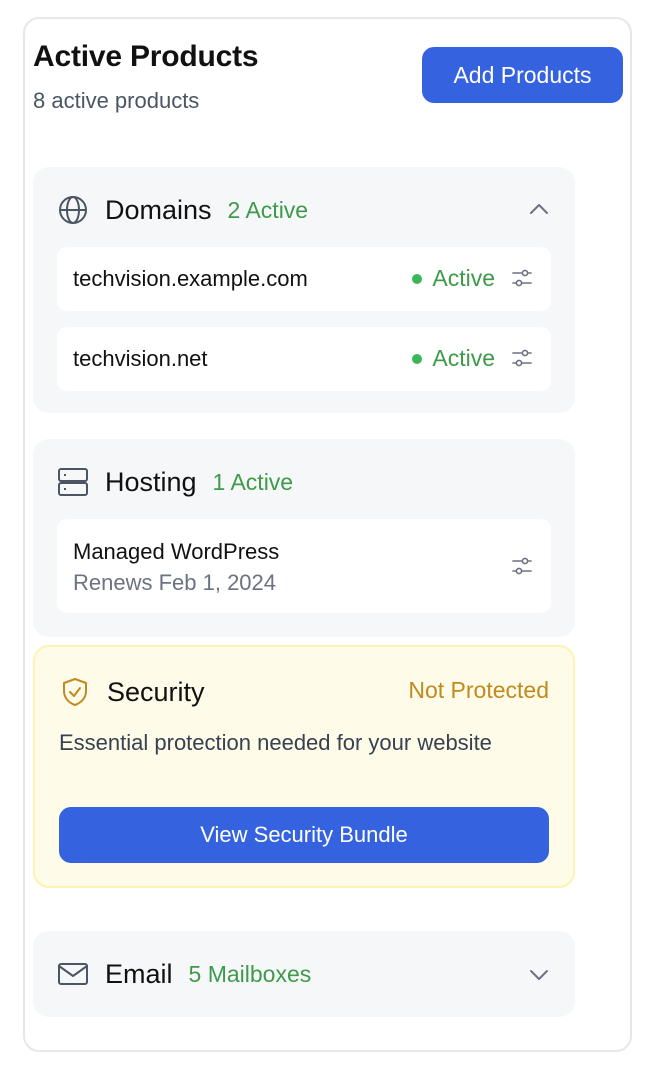 The height and width of the screenshot is (1074, 656). What do you see at coordinates (253, 481) in the screenshot?
I see `hosting-count: 1 Active` at bounding box center [253, 481].